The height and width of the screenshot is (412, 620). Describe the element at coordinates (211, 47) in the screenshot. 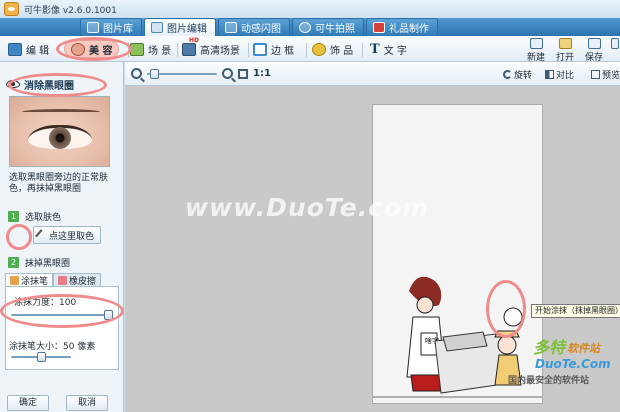

I see `tool-hd-scene: HD 高清场景` at that location.